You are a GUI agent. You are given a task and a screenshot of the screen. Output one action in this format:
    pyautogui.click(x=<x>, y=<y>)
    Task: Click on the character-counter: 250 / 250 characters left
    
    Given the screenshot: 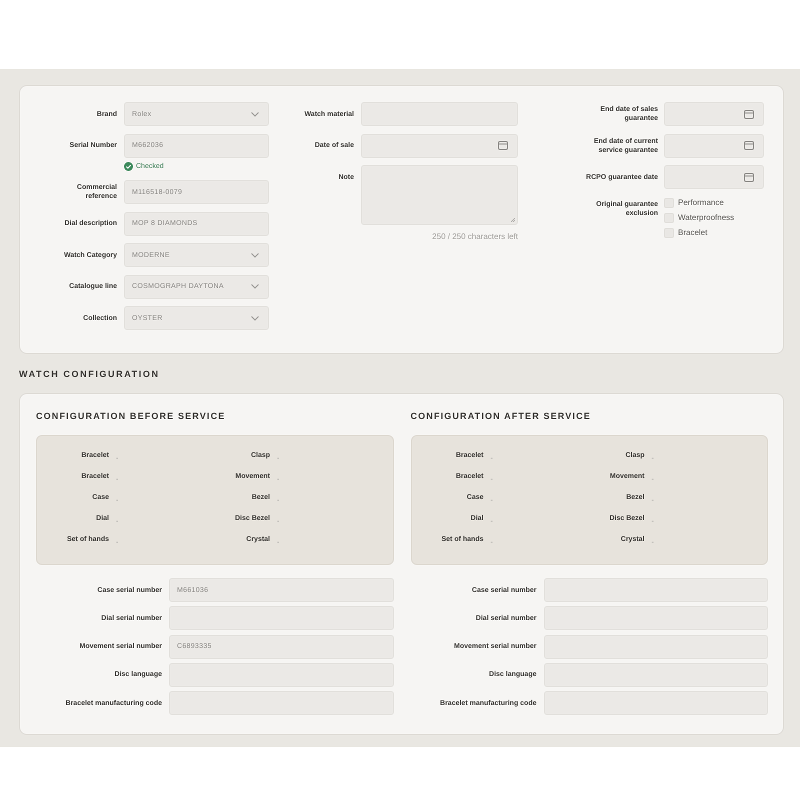 What is the action you would take?
    pyautogui.click(x=474, y=237)
    